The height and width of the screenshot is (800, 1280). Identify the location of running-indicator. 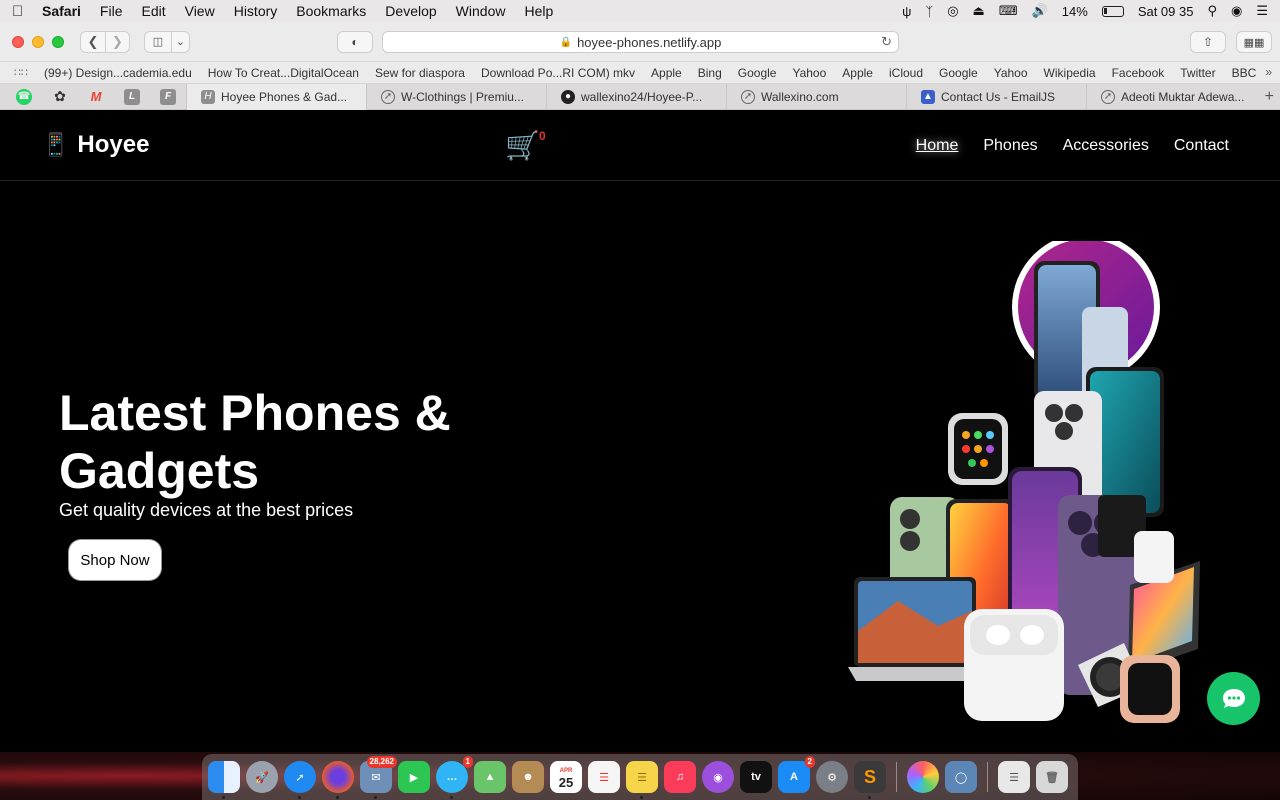
(375, 797).